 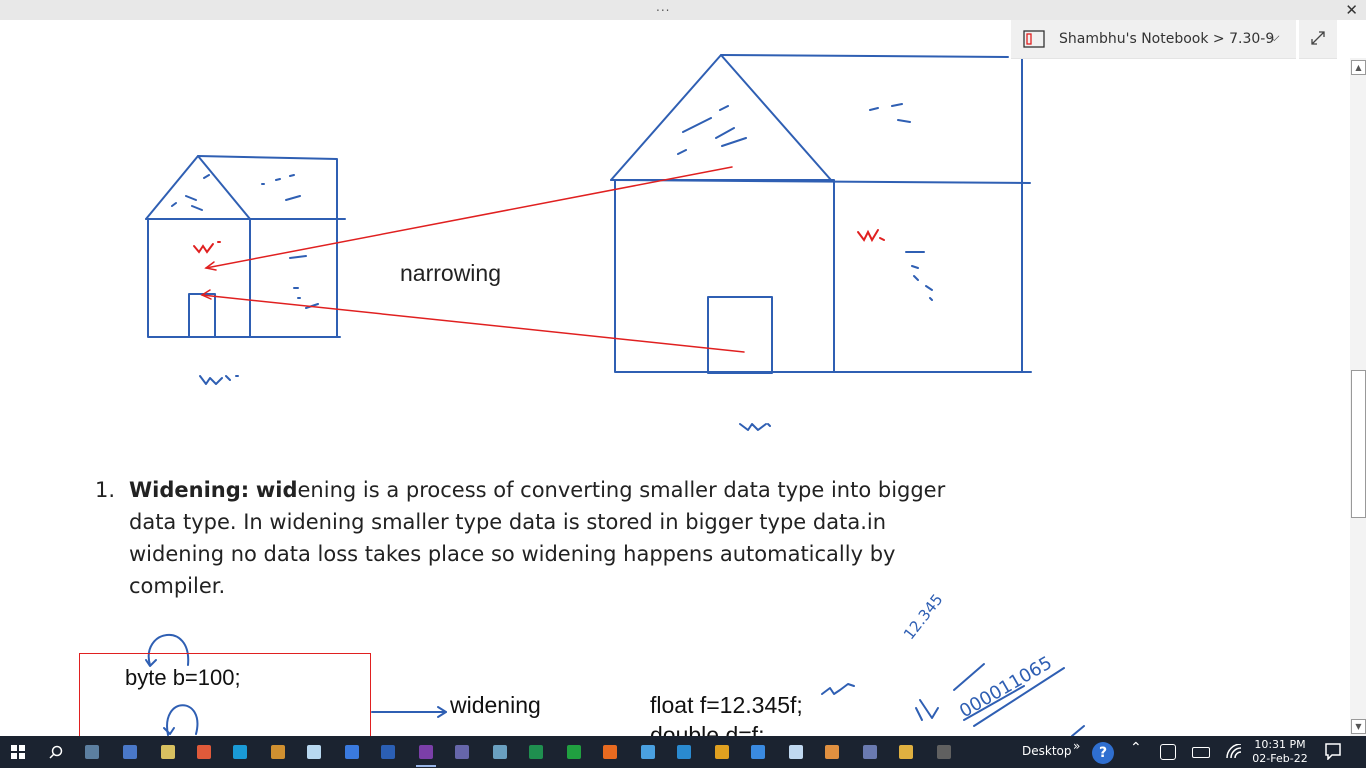 I want to click on terminal-icon, so click(x=944, y=752).